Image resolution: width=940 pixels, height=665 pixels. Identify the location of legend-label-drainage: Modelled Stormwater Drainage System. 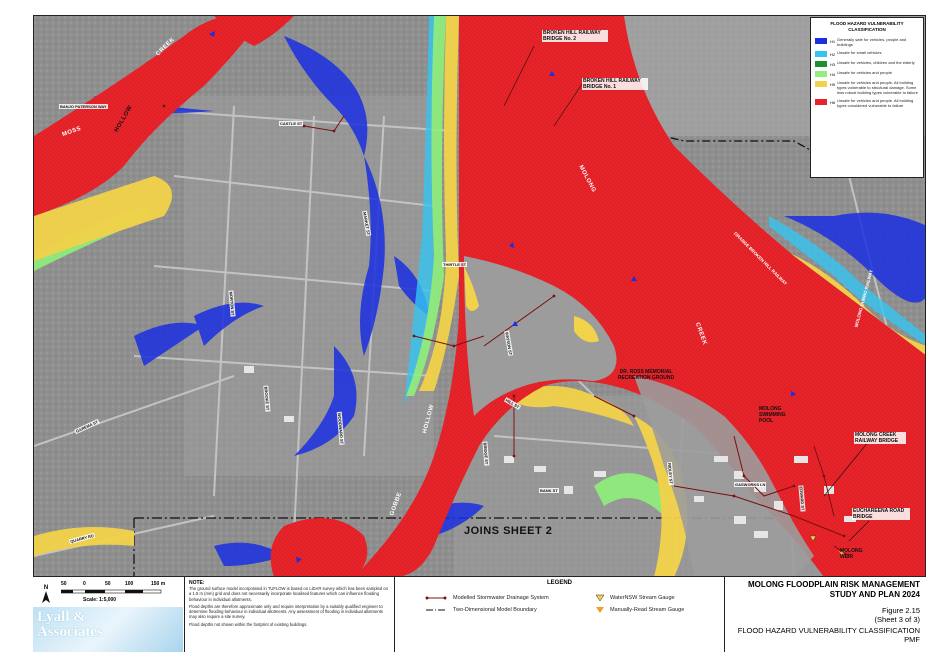
(501, 598).